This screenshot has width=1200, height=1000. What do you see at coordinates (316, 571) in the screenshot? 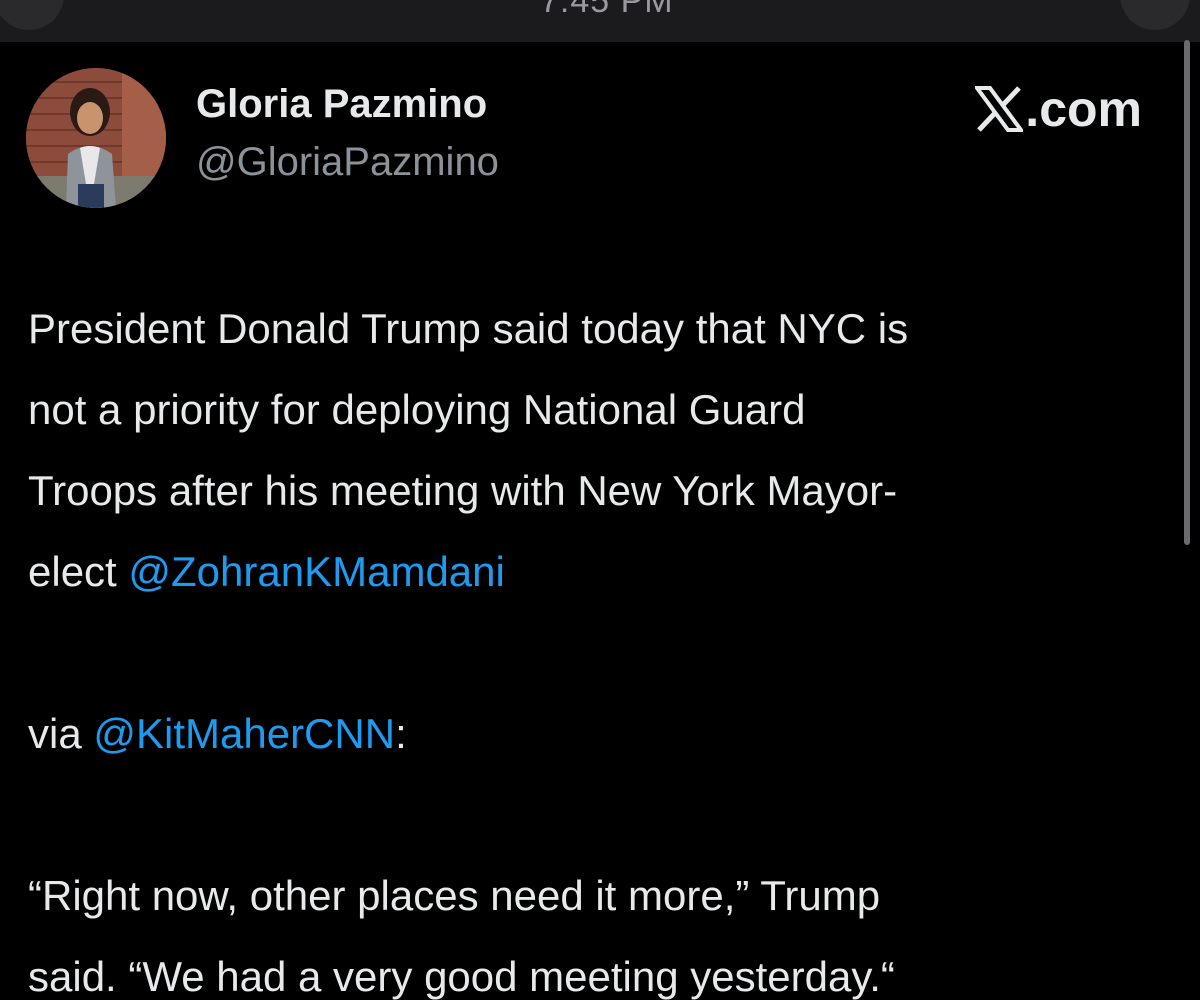
I see `mention-zohrankmamdani: @ZohranKMamdani` at bounding box center [316, 571].